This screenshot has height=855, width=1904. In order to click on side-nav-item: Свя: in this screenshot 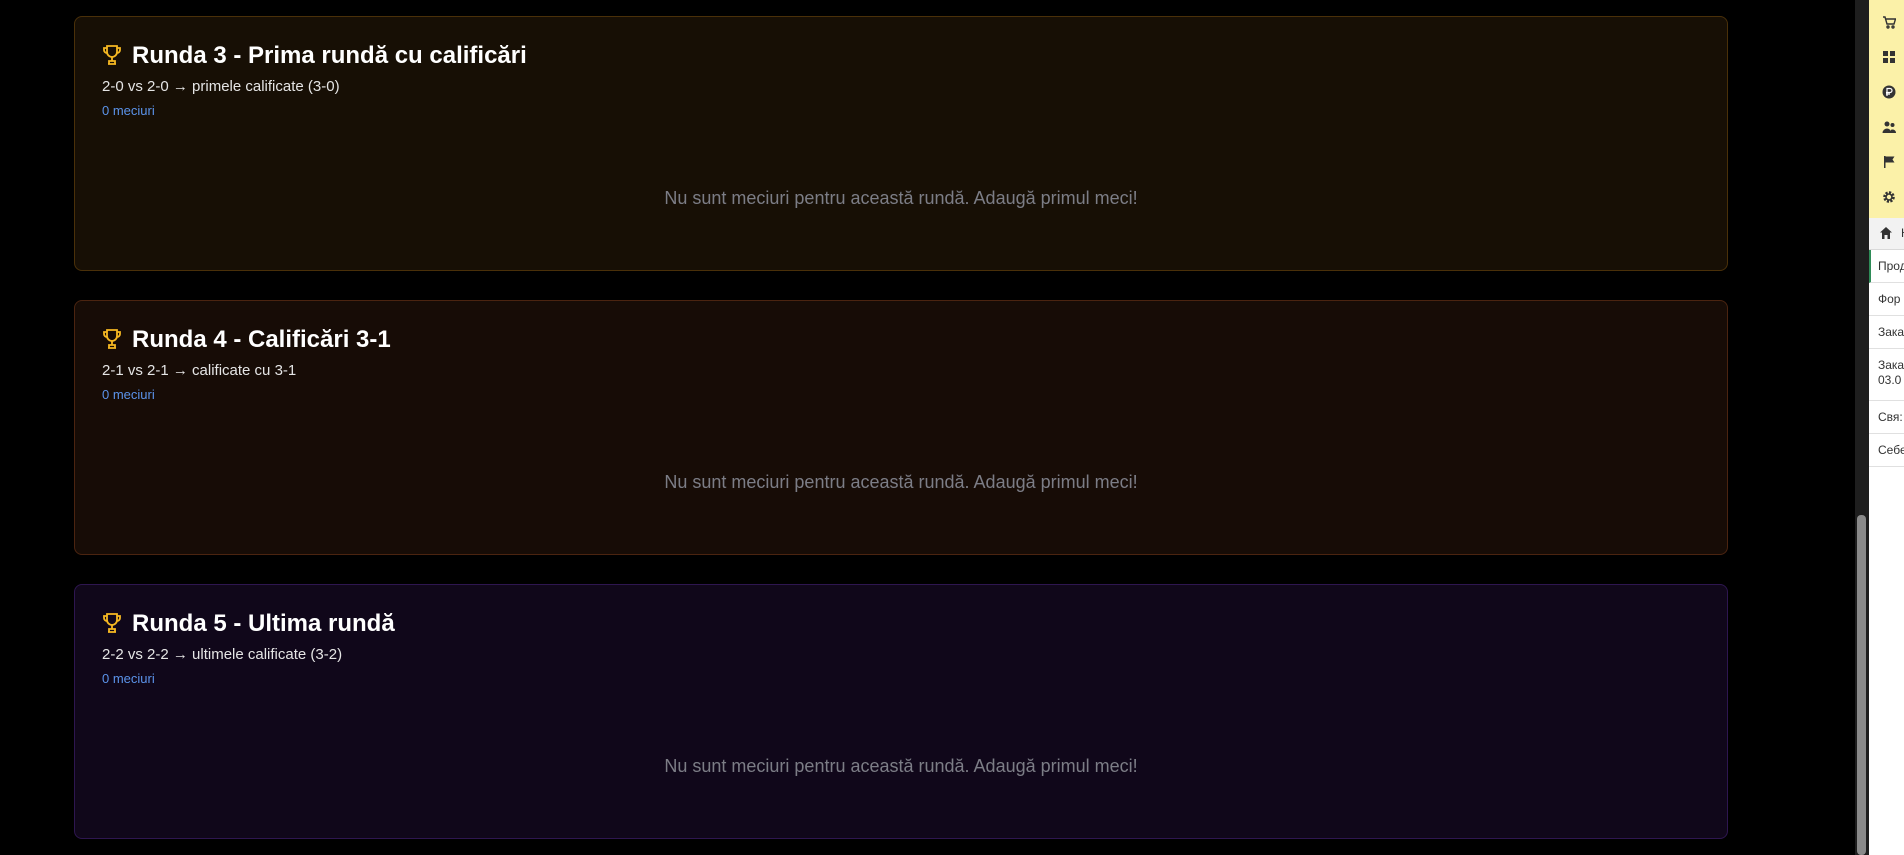, I will do `click(1886, 417)`.